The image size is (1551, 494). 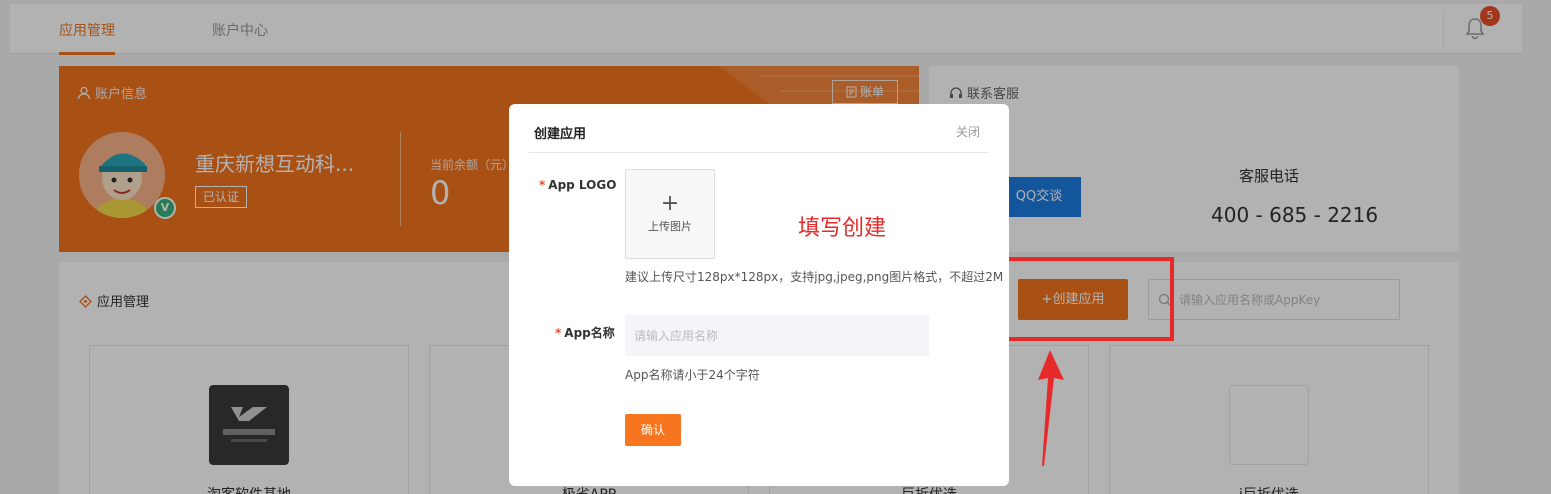 What do you see at coordinates (759, 152) in the screenshot?
I see `modal-divider` at bounding box center [759, 152].